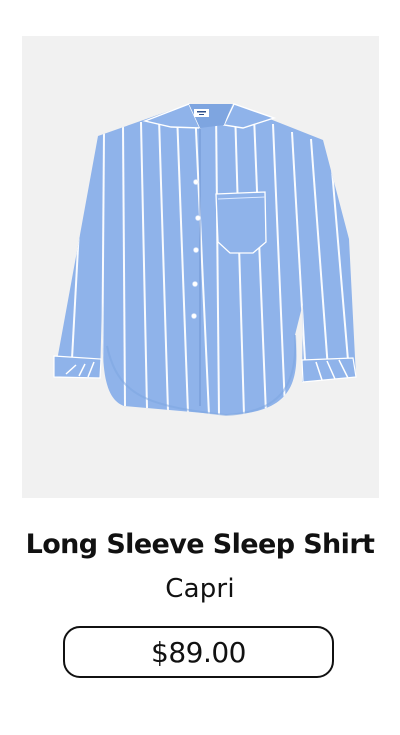 The width and height of the screenshot is (400, 735). I want to click on product-title: Long Sleeve Sleep Shirt, so click(200, 545).